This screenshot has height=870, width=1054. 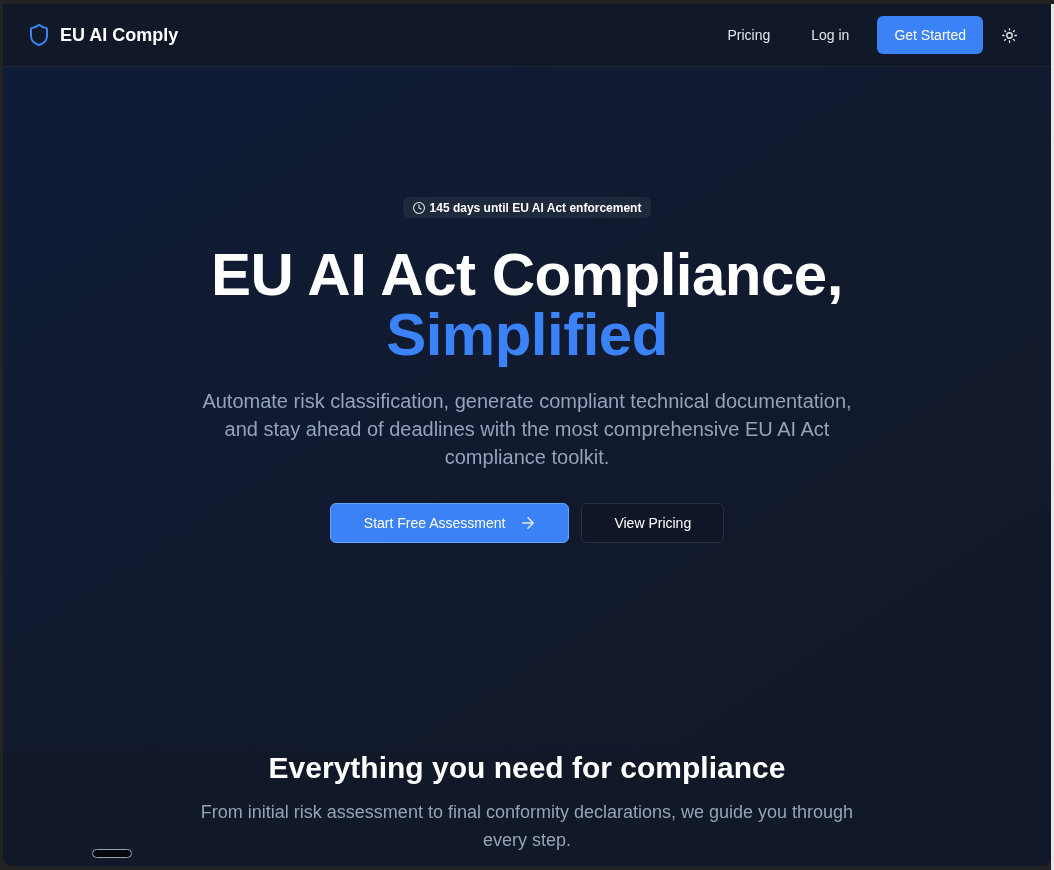 What do you see at coordinates (527, 275) in the screenshot?
I see `hero-title: EU AI Act Compliance,` at bounding box center [527, 275].